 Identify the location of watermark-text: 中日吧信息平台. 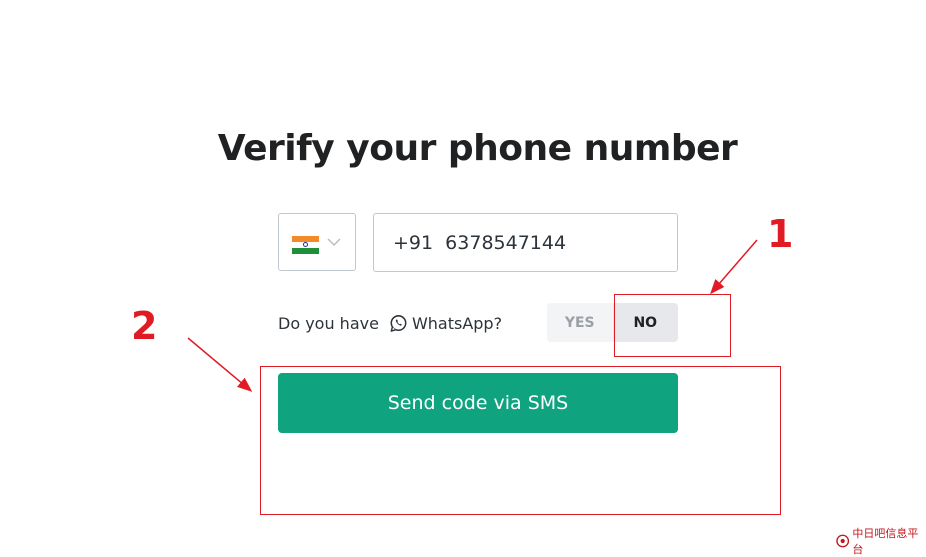
(885, 541).